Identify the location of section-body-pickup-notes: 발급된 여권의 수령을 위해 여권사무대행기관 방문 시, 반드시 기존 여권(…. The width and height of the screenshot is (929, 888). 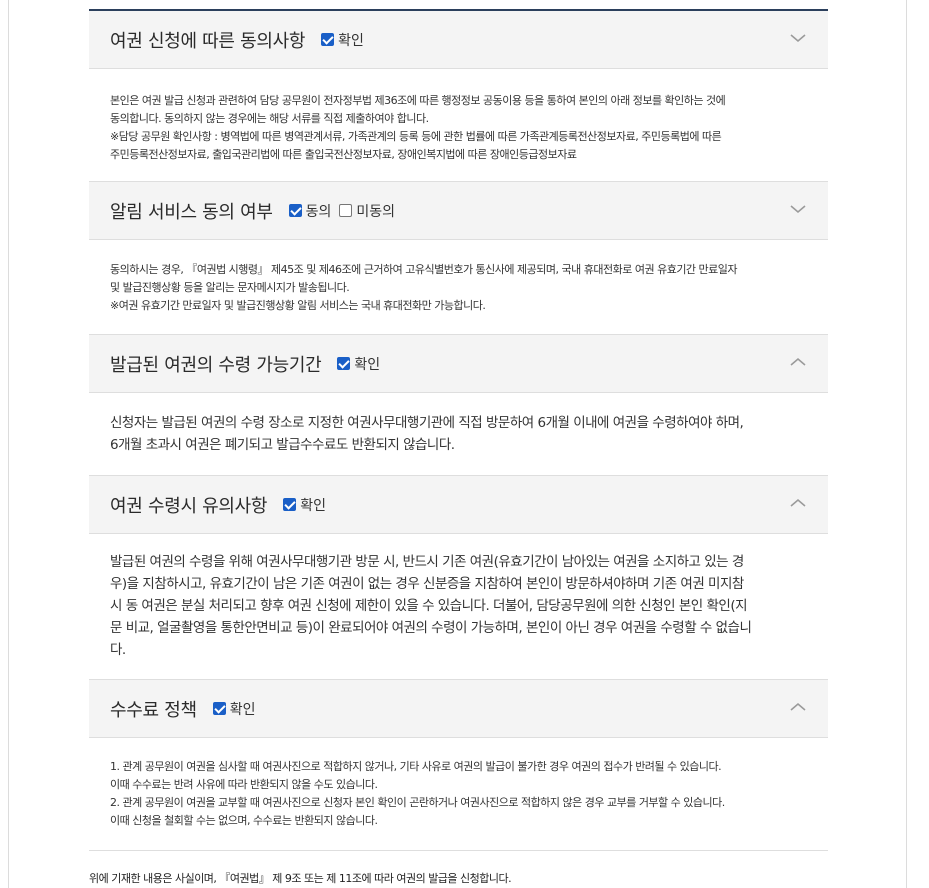
(458, 607).